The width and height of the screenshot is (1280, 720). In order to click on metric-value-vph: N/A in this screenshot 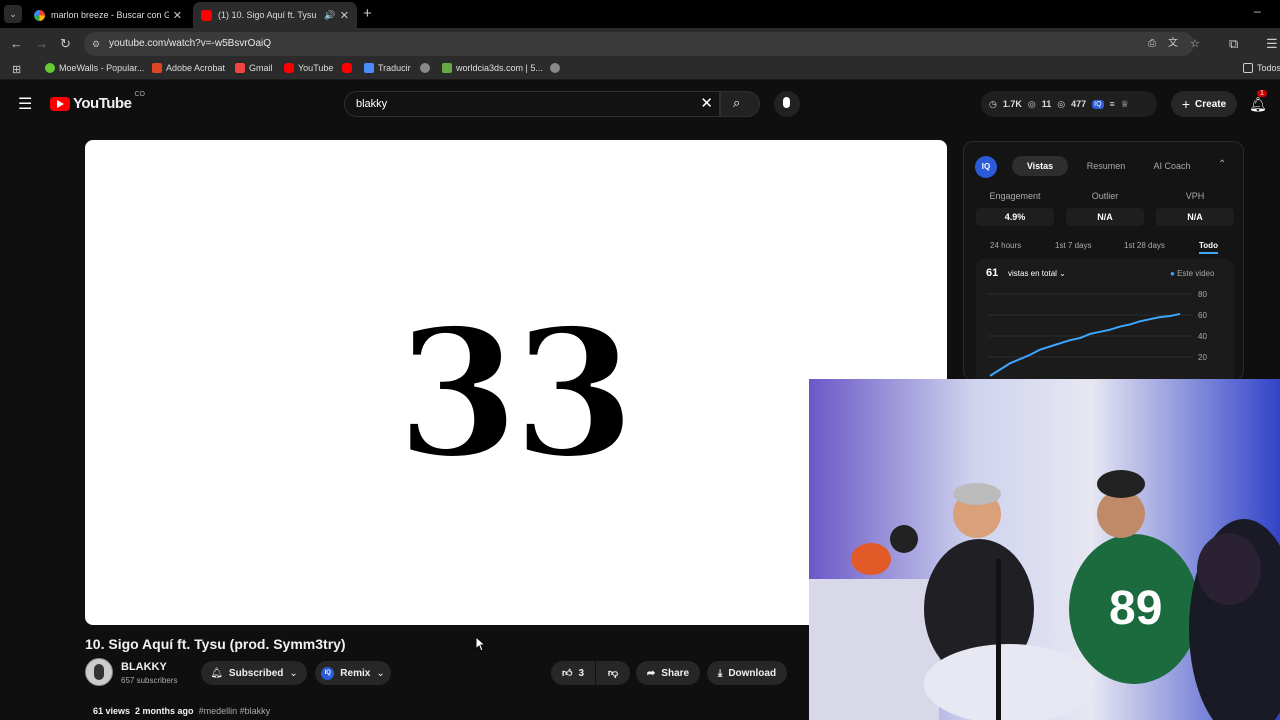, I will do `click(1195, 217)`.